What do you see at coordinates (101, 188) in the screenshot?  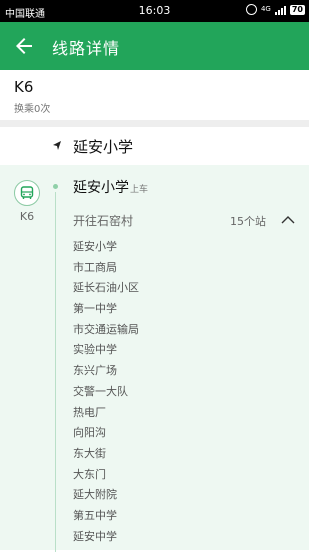 I see `board-stop-name: 延安小学` at bounding box center [101, 188].